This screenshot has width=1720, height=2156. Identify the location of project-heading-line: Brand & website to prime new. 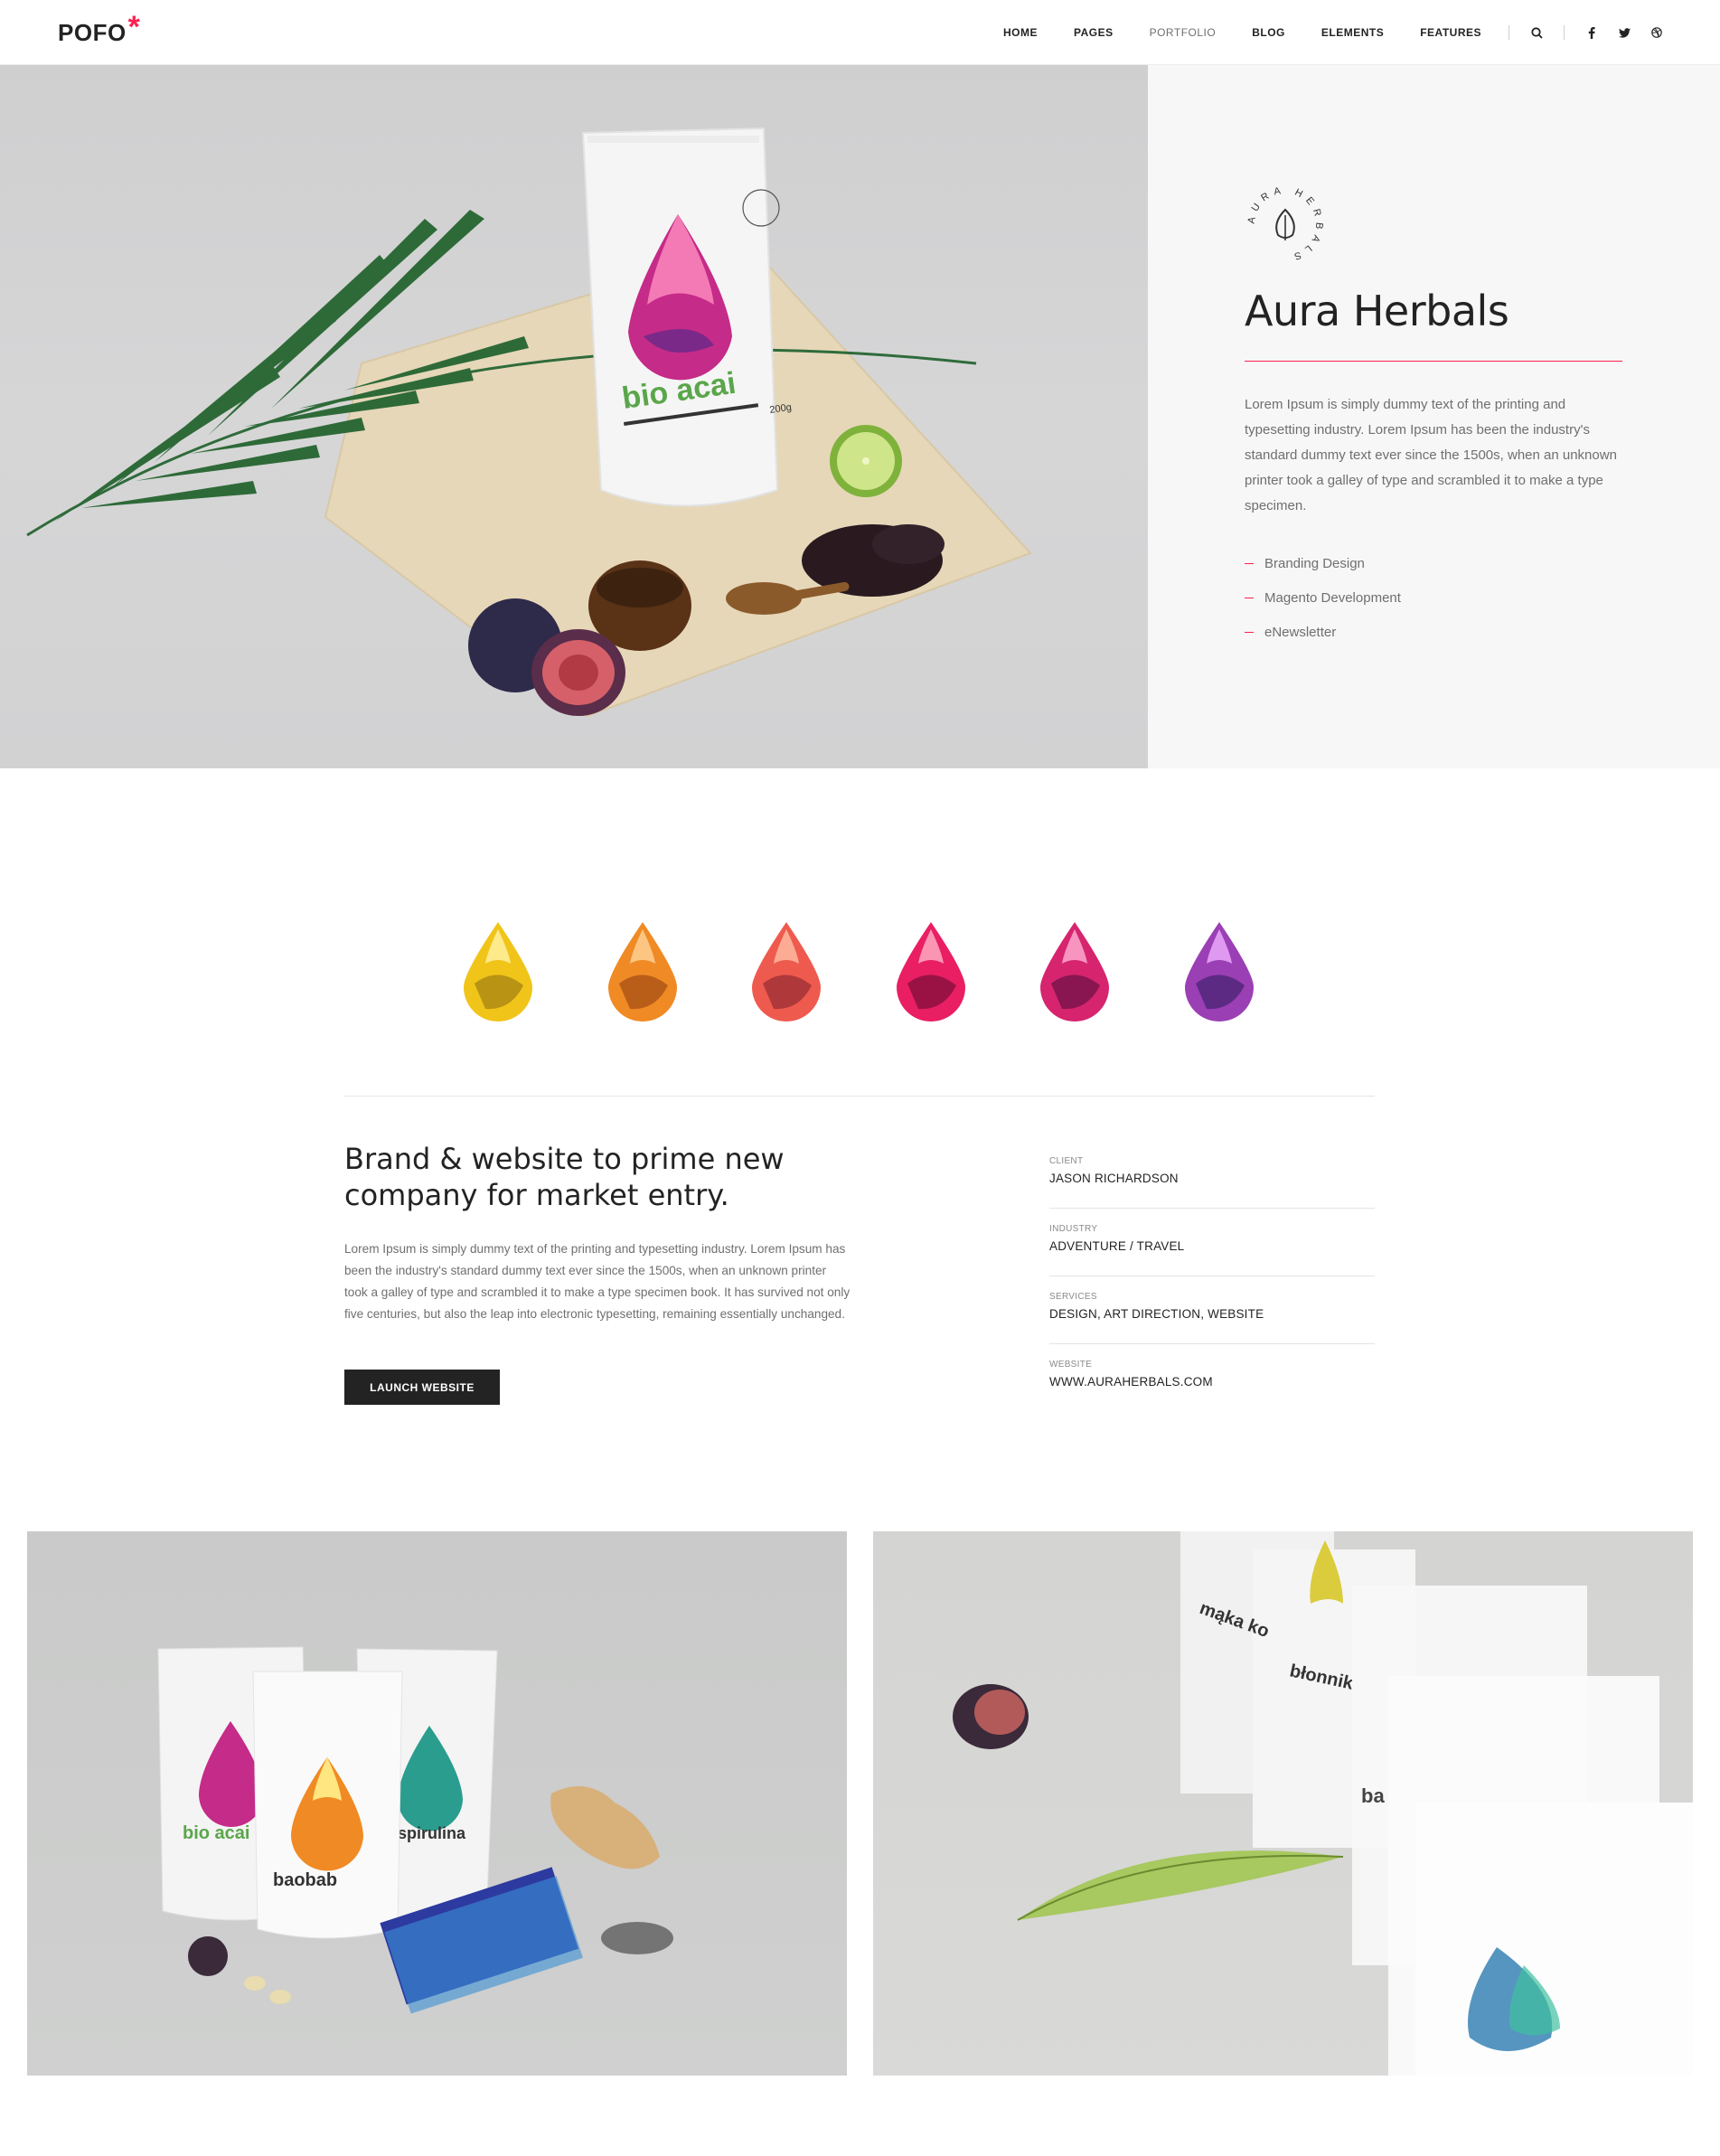
(564, 1159).